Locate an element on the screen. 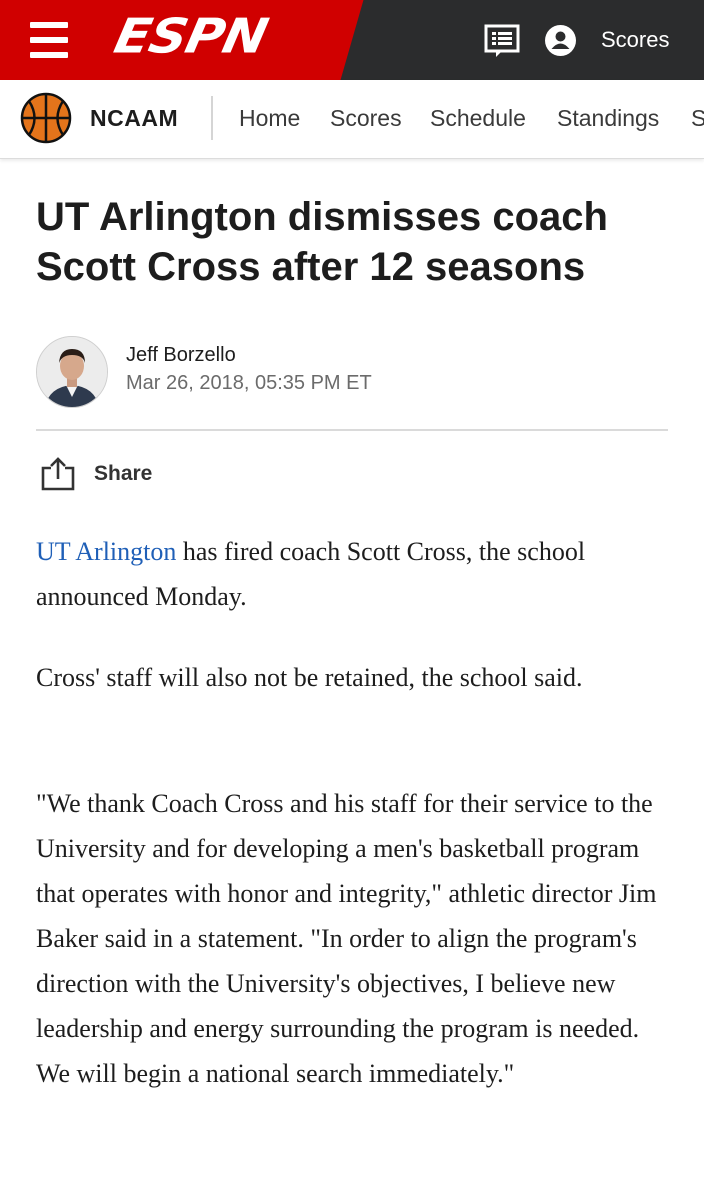 The image size is (704, 1200). league-subnav: NCAAM Home Scores Schedule Standings S is located at coordinates (352, 119).